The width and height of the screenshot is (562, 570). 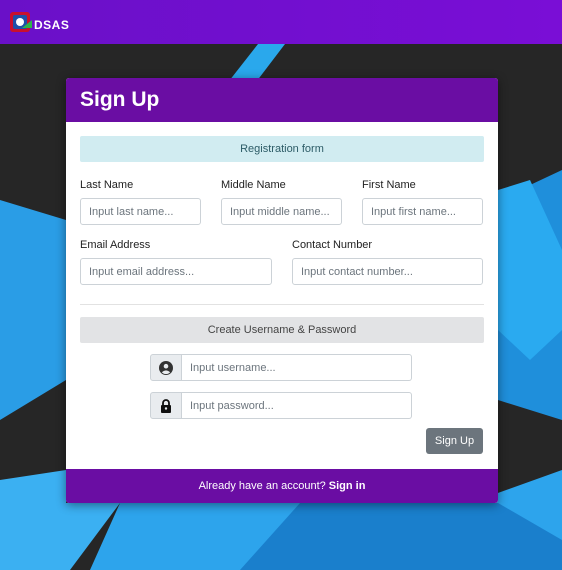 What do you see at coordinates (347, 486) in the screenshot?
I see `signin-link: Sign in` at bounding box center [347, 486].